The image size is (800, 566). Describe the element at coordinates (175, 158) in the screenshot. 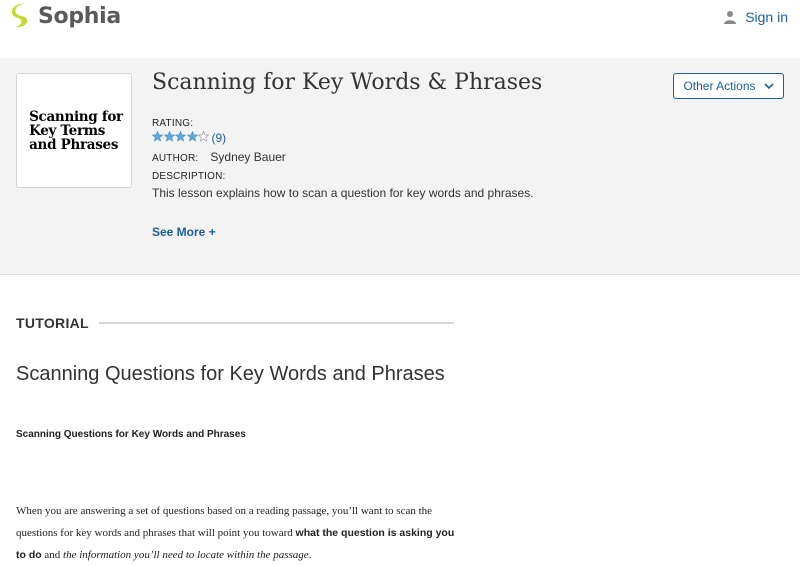

I see `author-label: AUTHOR:` at that location.